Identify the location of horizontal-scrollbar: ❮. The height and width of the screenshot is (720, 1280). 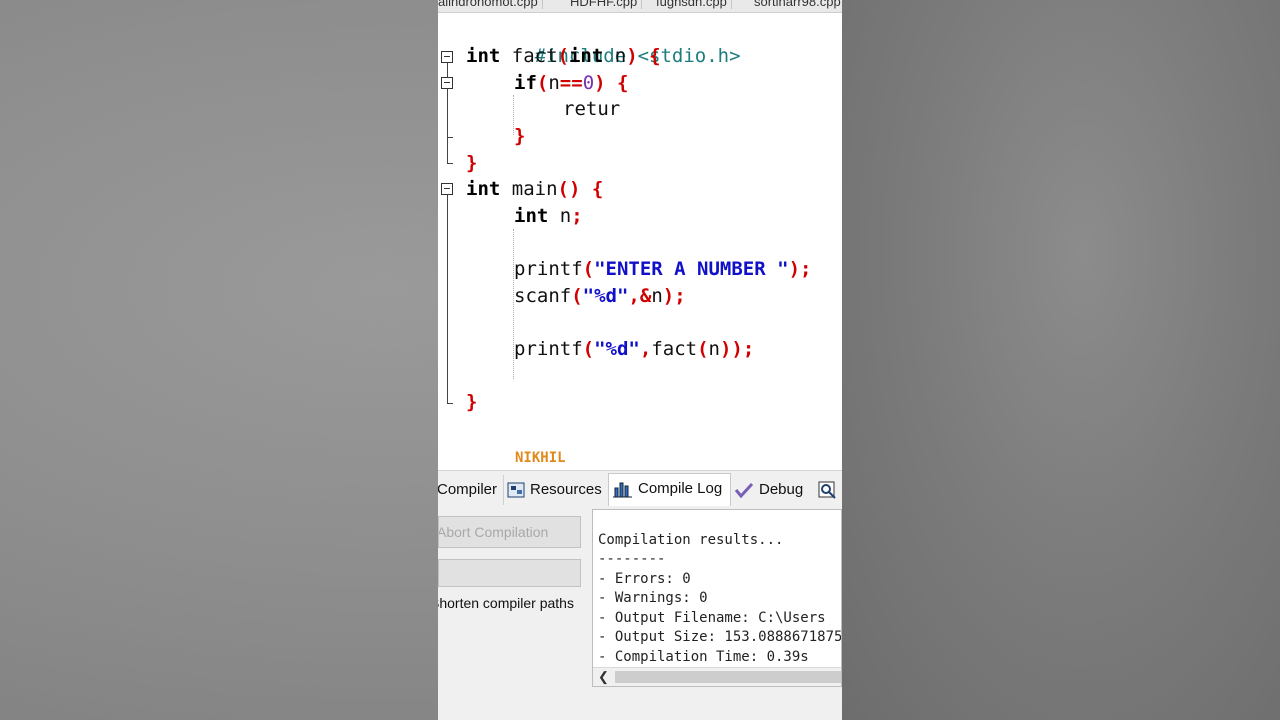
(717, 676).